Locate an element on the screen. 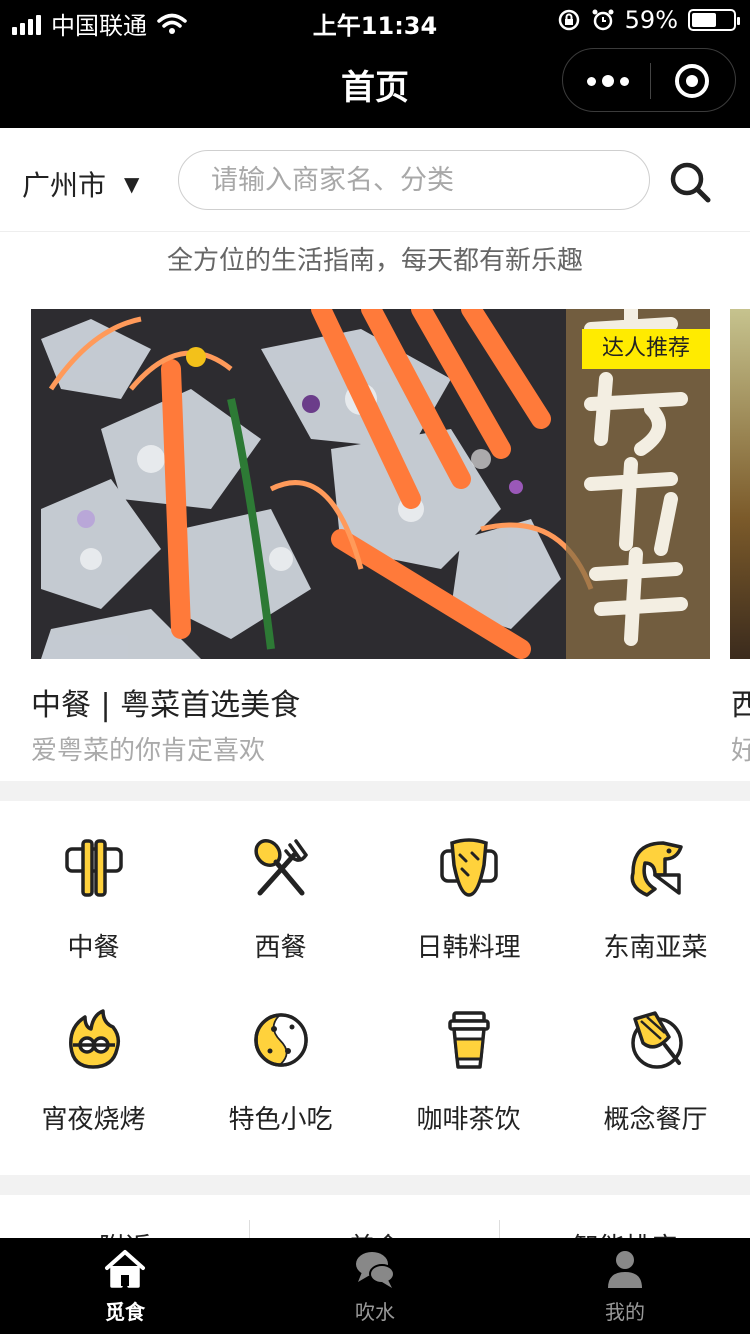 This screenshot has width=750, height=1334. concept-plate-icon is located at coordinates (657, 1040).